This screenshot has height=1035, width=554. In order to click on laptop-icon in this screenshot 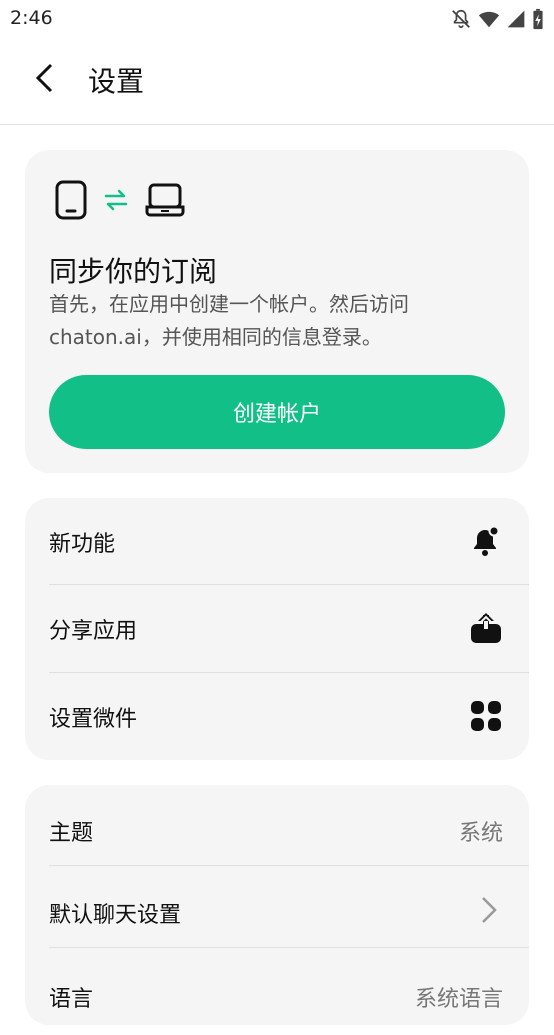, I will do `click(165, 202)`.